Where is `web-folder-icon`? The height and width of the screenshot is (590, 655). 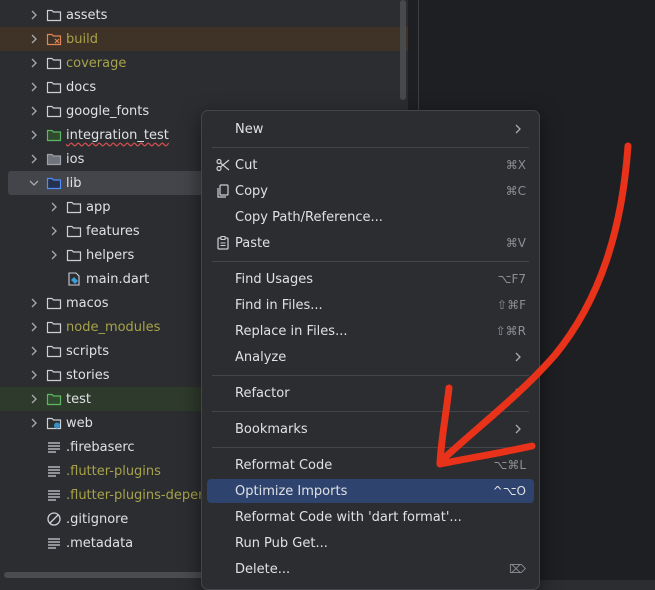 web-folder-icon is located at coordinates (54, 423).